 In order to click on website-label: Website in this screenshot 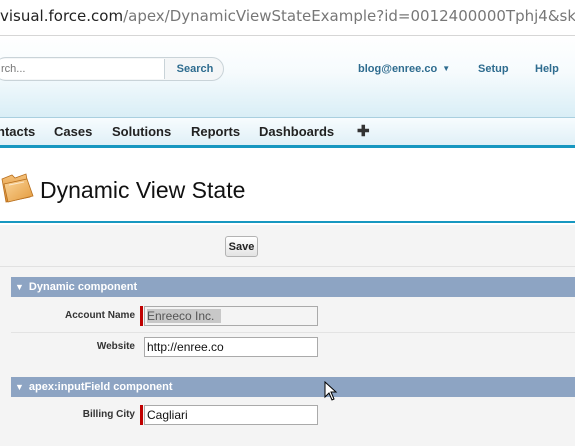, I will do `click(115, 346)`.